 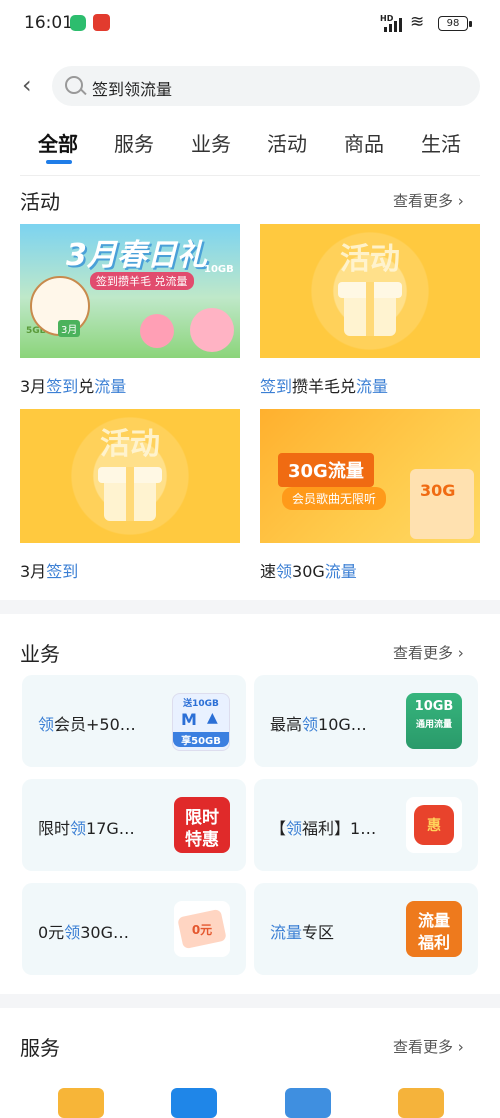 I want to click on activity-card-4-image: 30G流量 会员歌曲无限听 30G, so click(x=370, y=476).